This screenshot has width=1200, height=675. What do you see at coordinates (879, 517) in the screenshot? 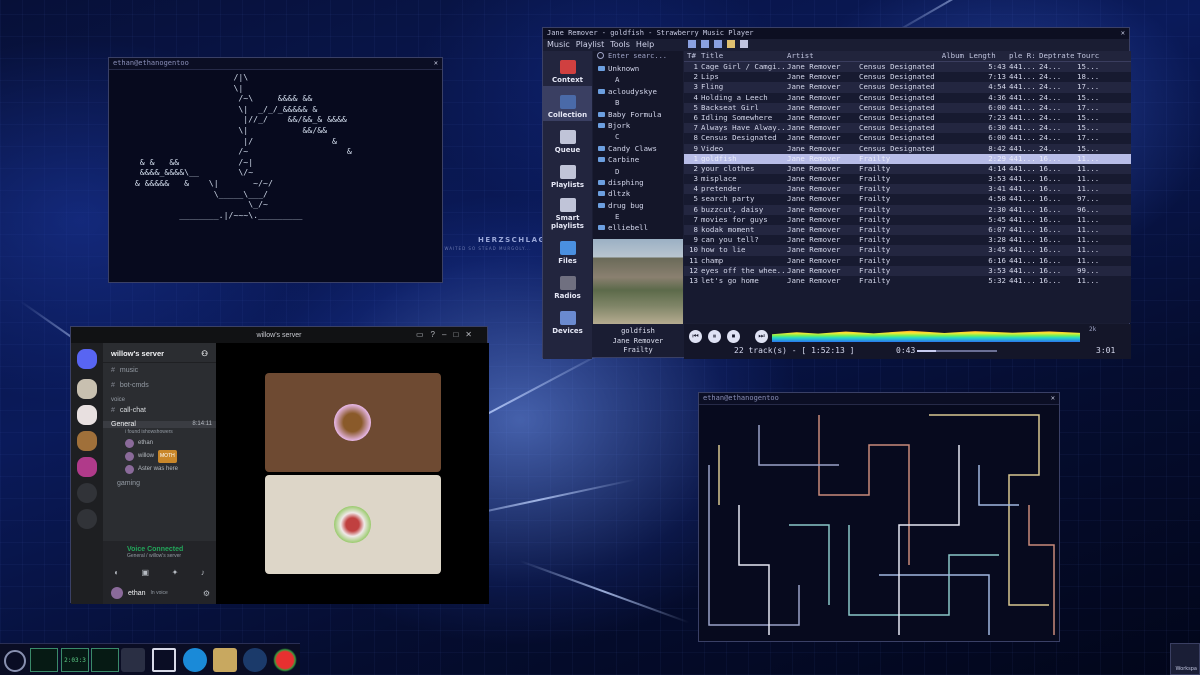
I see `terminal-window-pipes: ethan@ethanogentoo ✕` at bounding box center [879, 517].